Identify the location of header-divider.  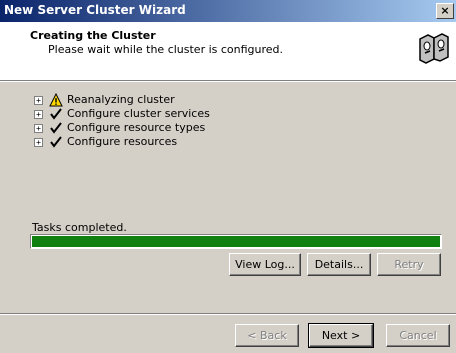
(228, 81).